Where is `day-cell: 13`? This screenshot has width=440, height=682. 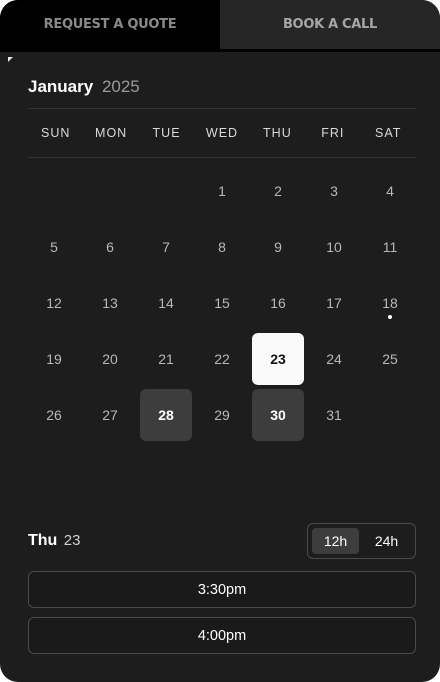
day-cell: 13 is located at coordinates (110, 303).